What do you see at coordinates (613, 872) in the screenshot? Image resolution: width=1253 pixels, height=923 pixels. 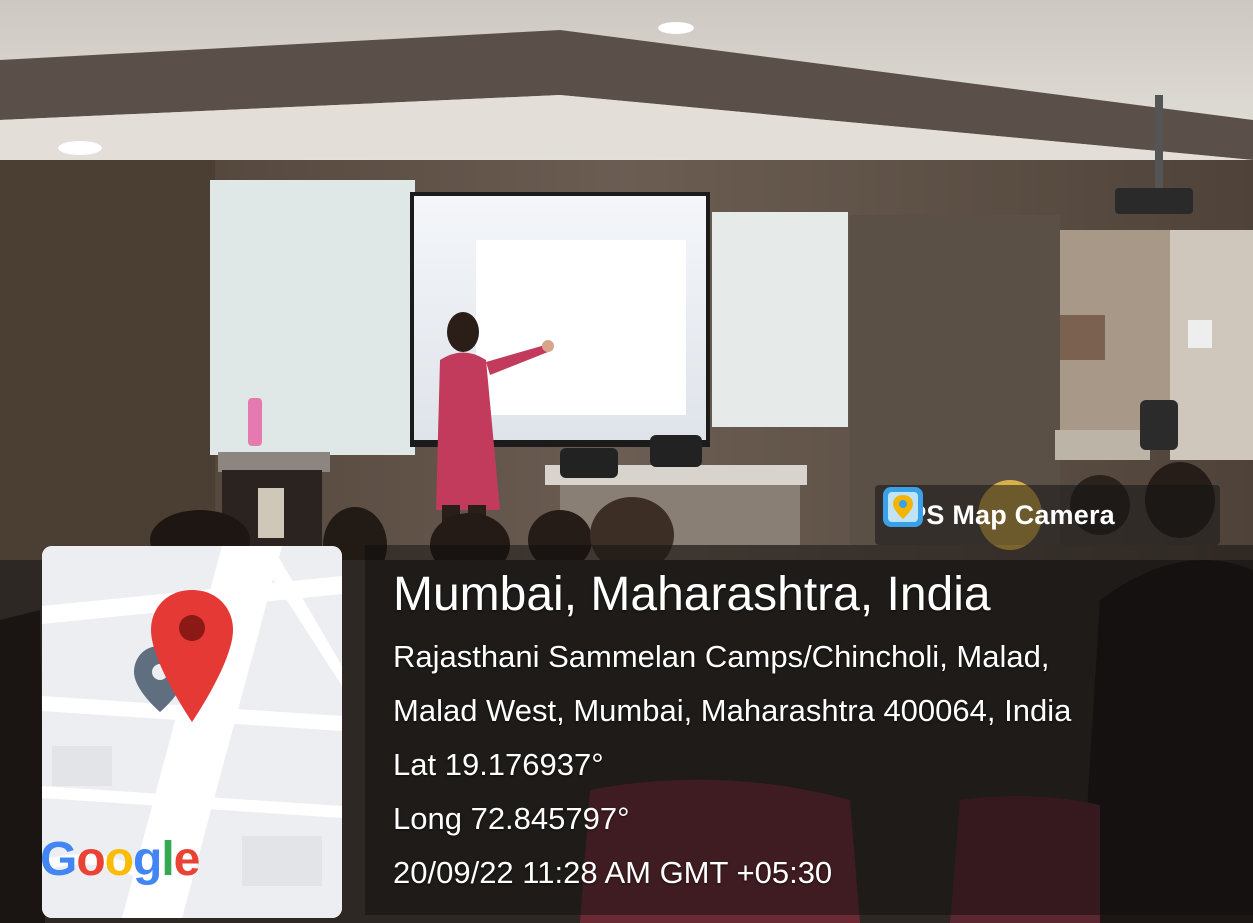 I see `timestamp: 20/09/22 11:28 AM GMT +05:30` at bounding box center [613, 872].